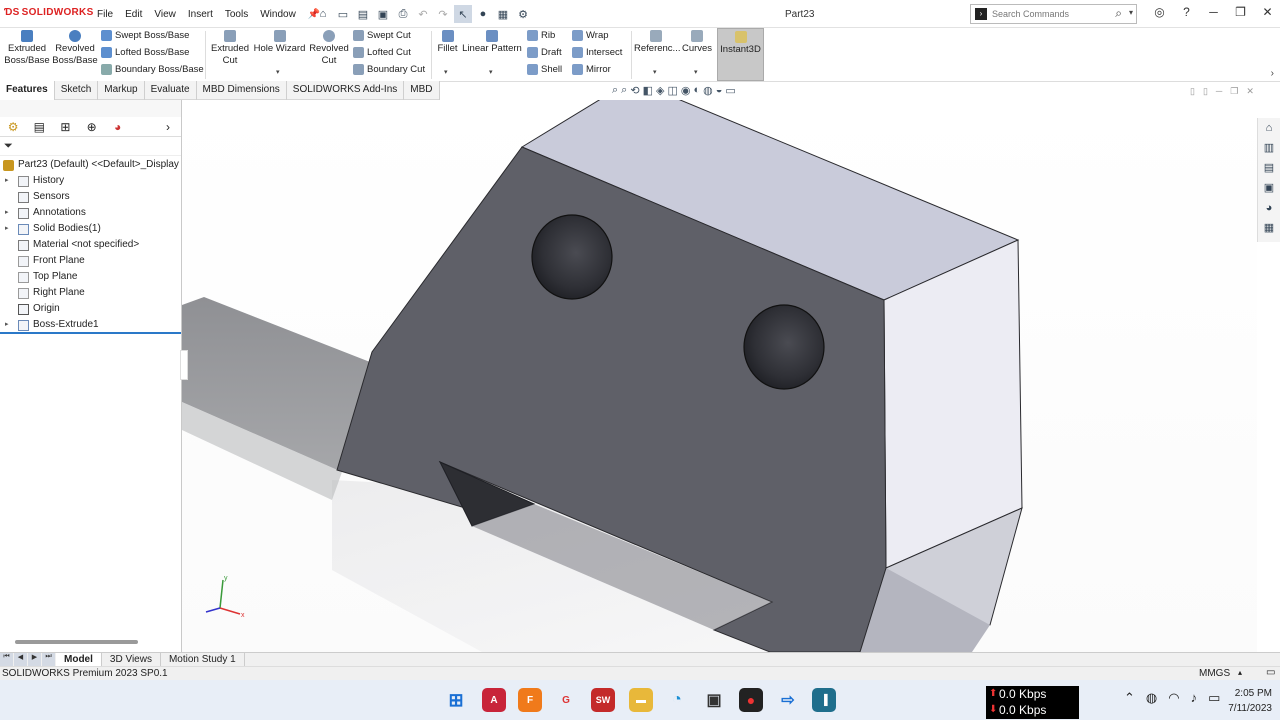 This screenshot has height=720, width=1280. Describe the element at coordinates (389, 69) in the screenshot. I see `boundary-cut-button: Boundary Cut` at that location.